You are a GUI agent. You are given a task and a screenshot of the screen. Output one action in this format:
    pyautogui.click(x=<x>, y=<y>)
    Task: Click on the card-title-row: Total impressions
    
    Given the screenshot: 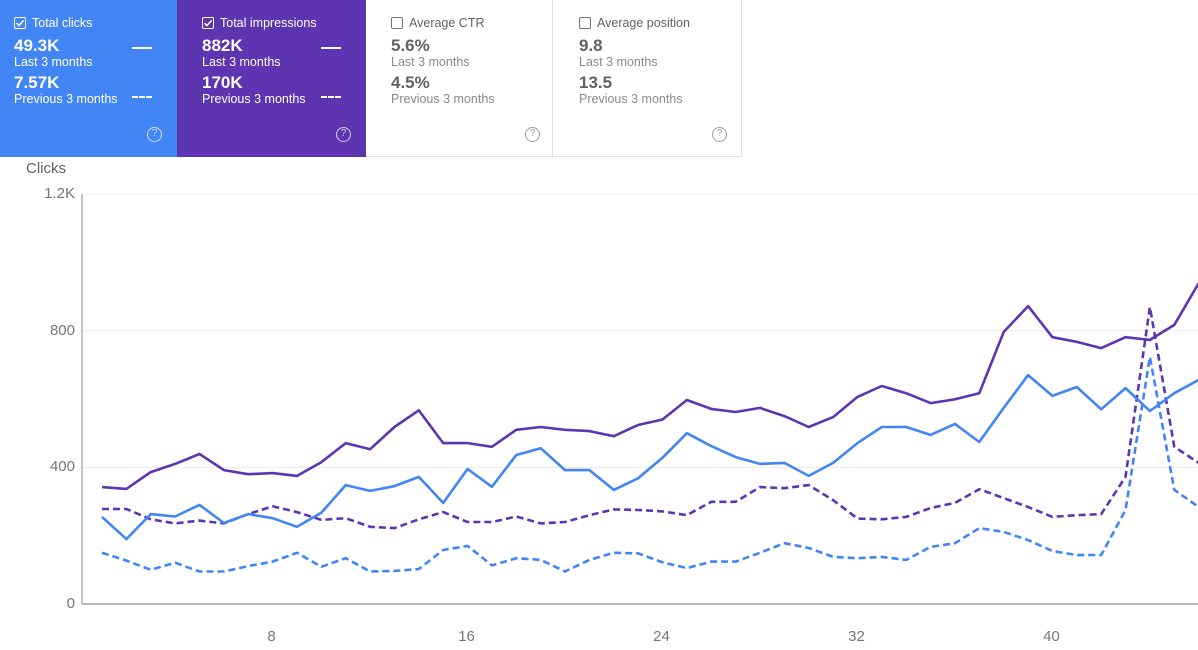 What is the action you would take?
    pyautogui.click(x=284, y=23)
    